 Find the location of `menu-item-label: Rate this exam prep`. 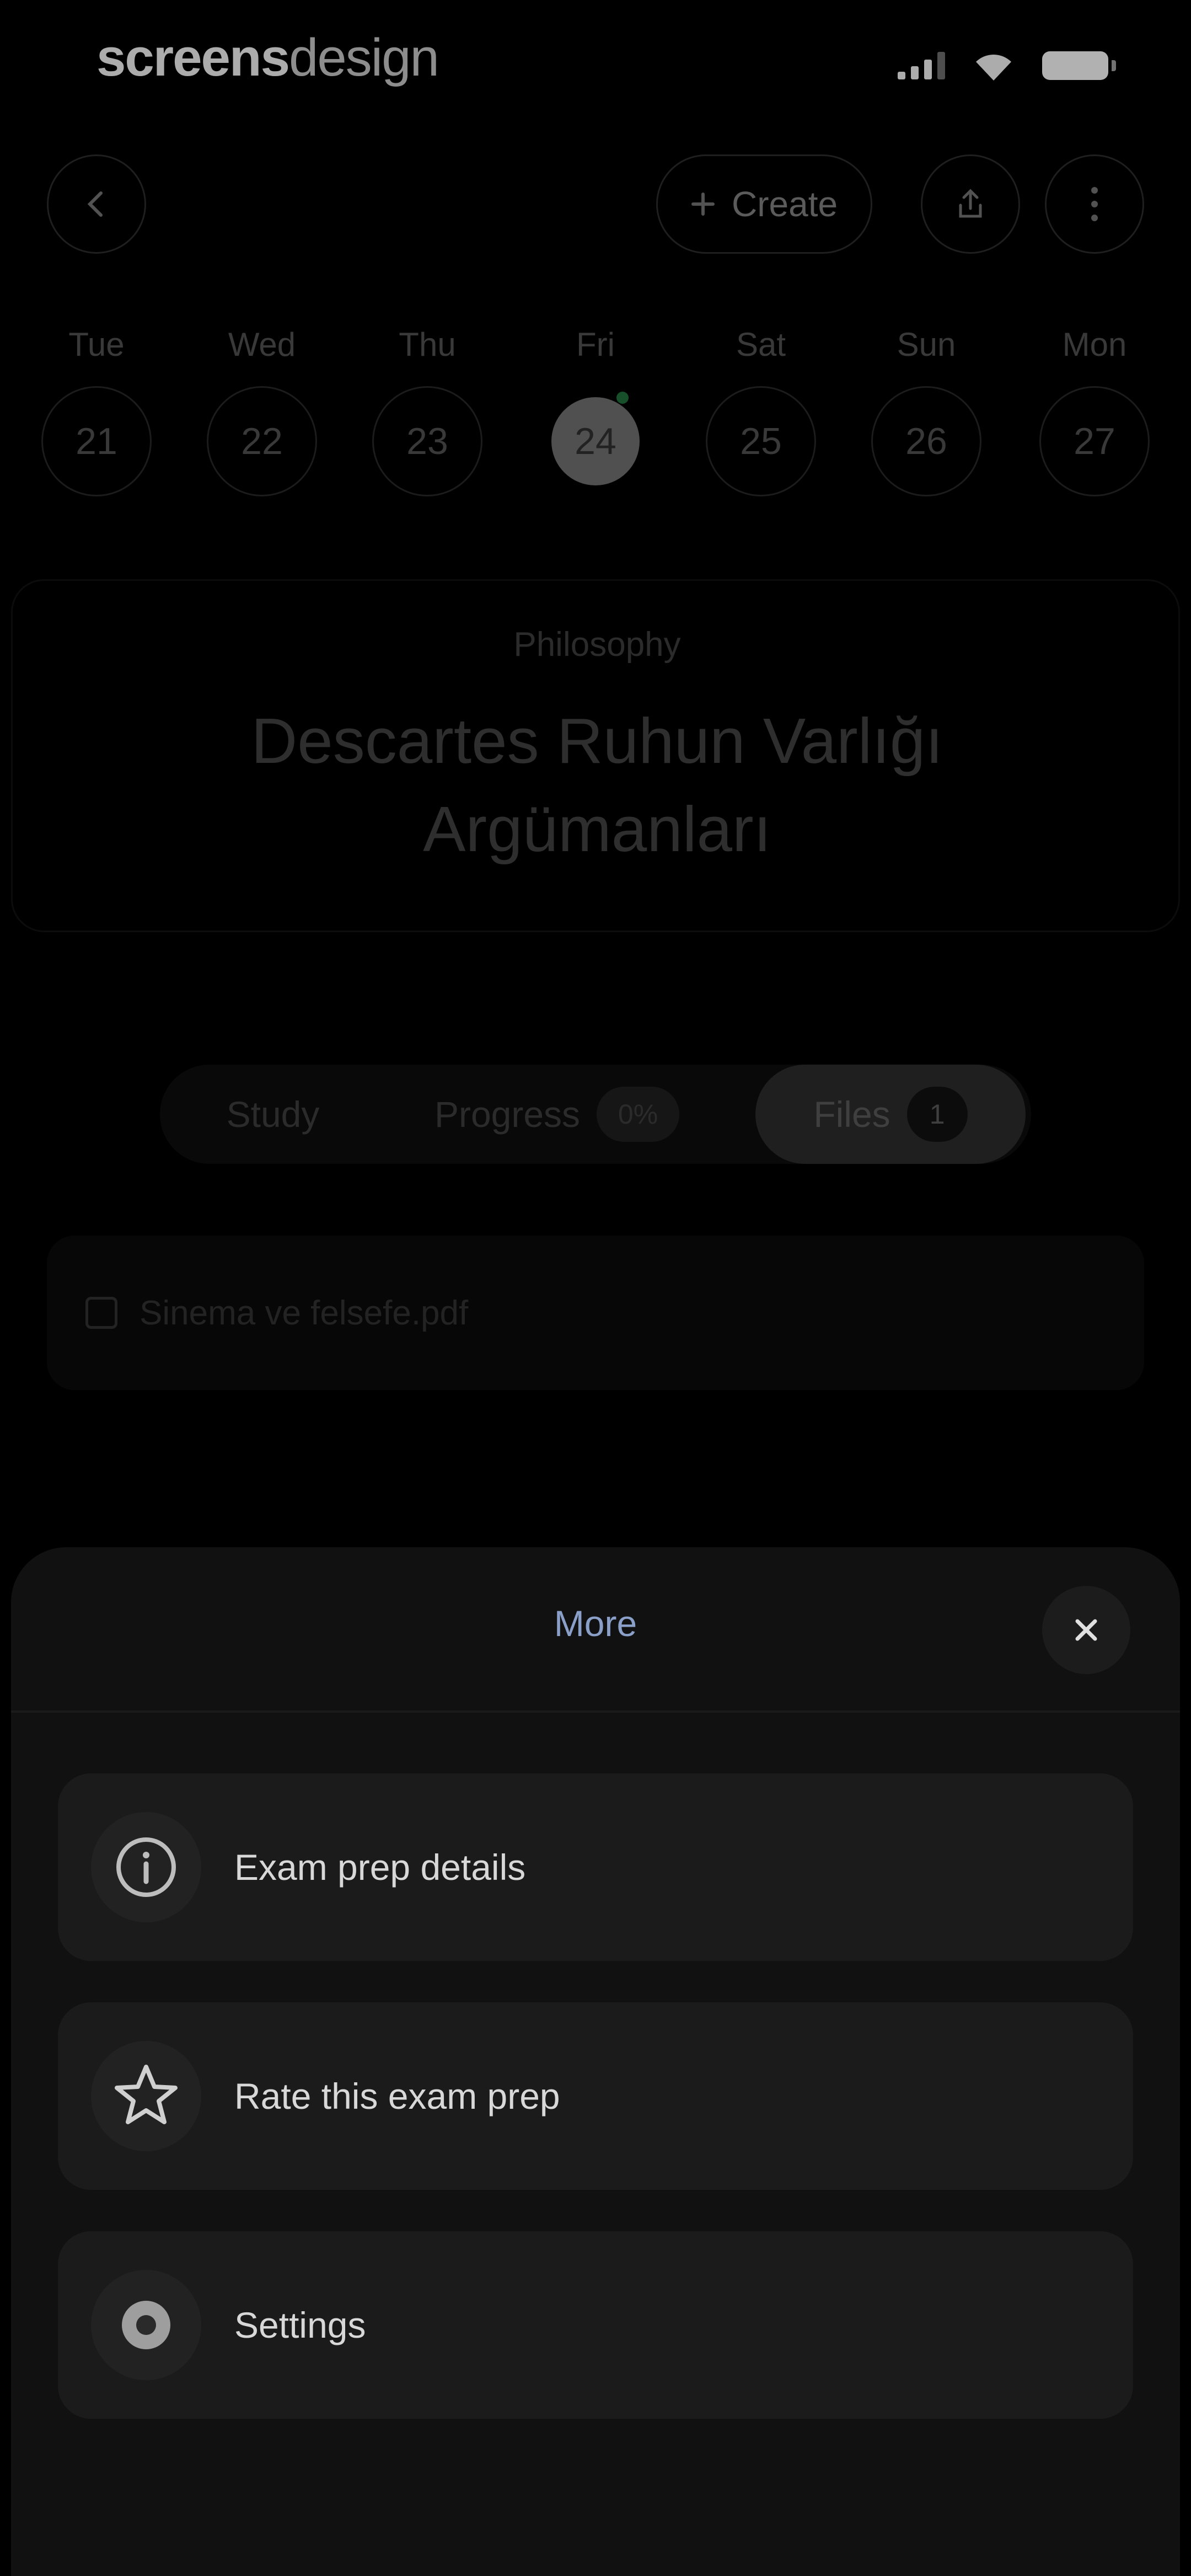

menu-item-label: Rate this exam prep is located at coordinates (397, 2096).